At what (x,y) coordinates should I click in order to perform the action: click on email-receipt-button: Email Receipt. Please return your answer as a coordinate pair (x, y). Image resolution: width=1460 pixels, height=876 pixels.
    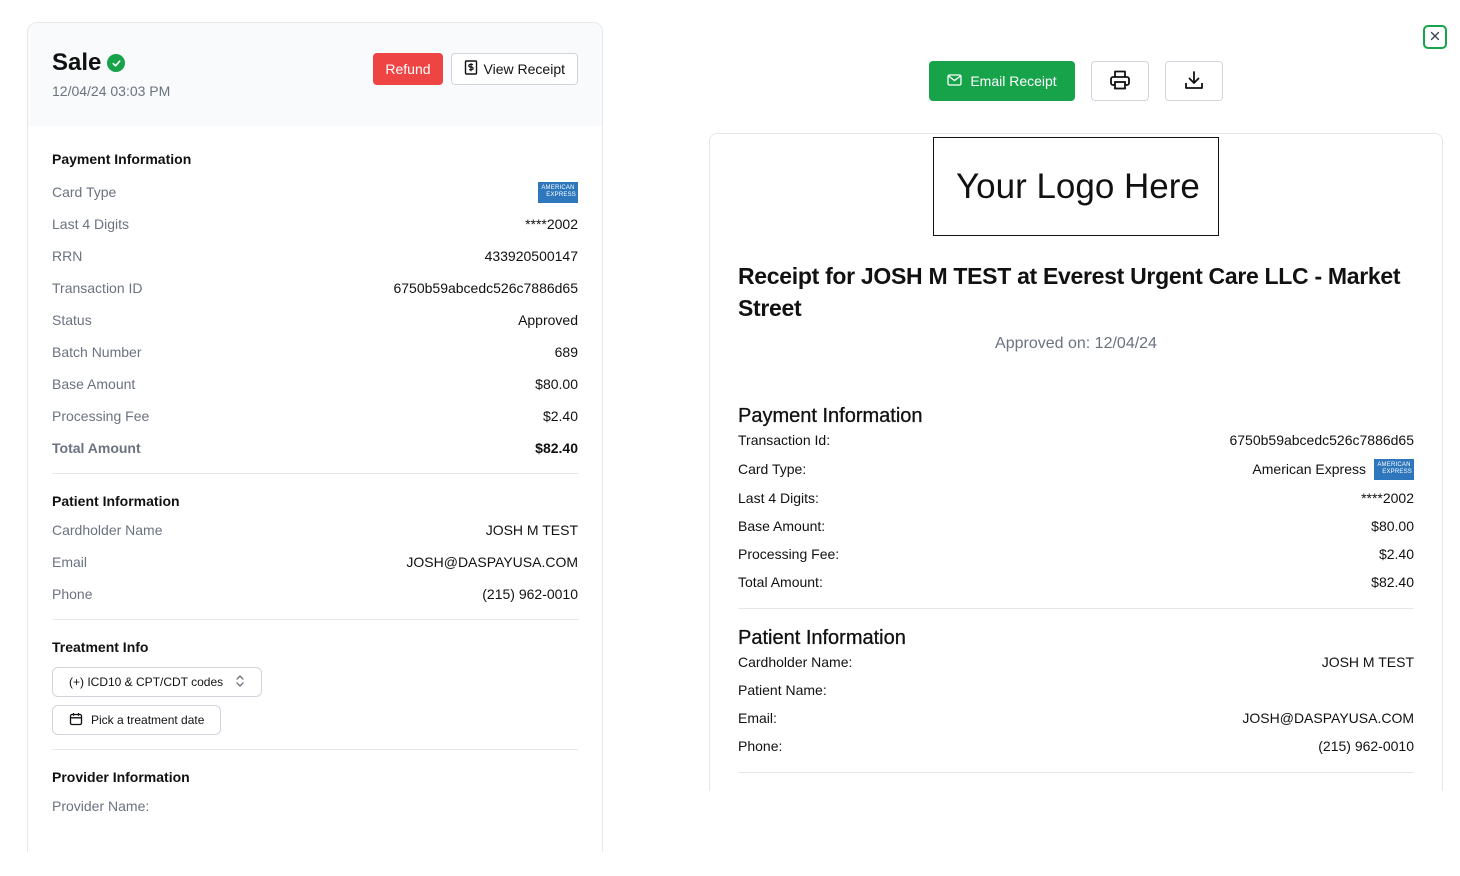
    Looking at the image, I should click on (1002, 81).